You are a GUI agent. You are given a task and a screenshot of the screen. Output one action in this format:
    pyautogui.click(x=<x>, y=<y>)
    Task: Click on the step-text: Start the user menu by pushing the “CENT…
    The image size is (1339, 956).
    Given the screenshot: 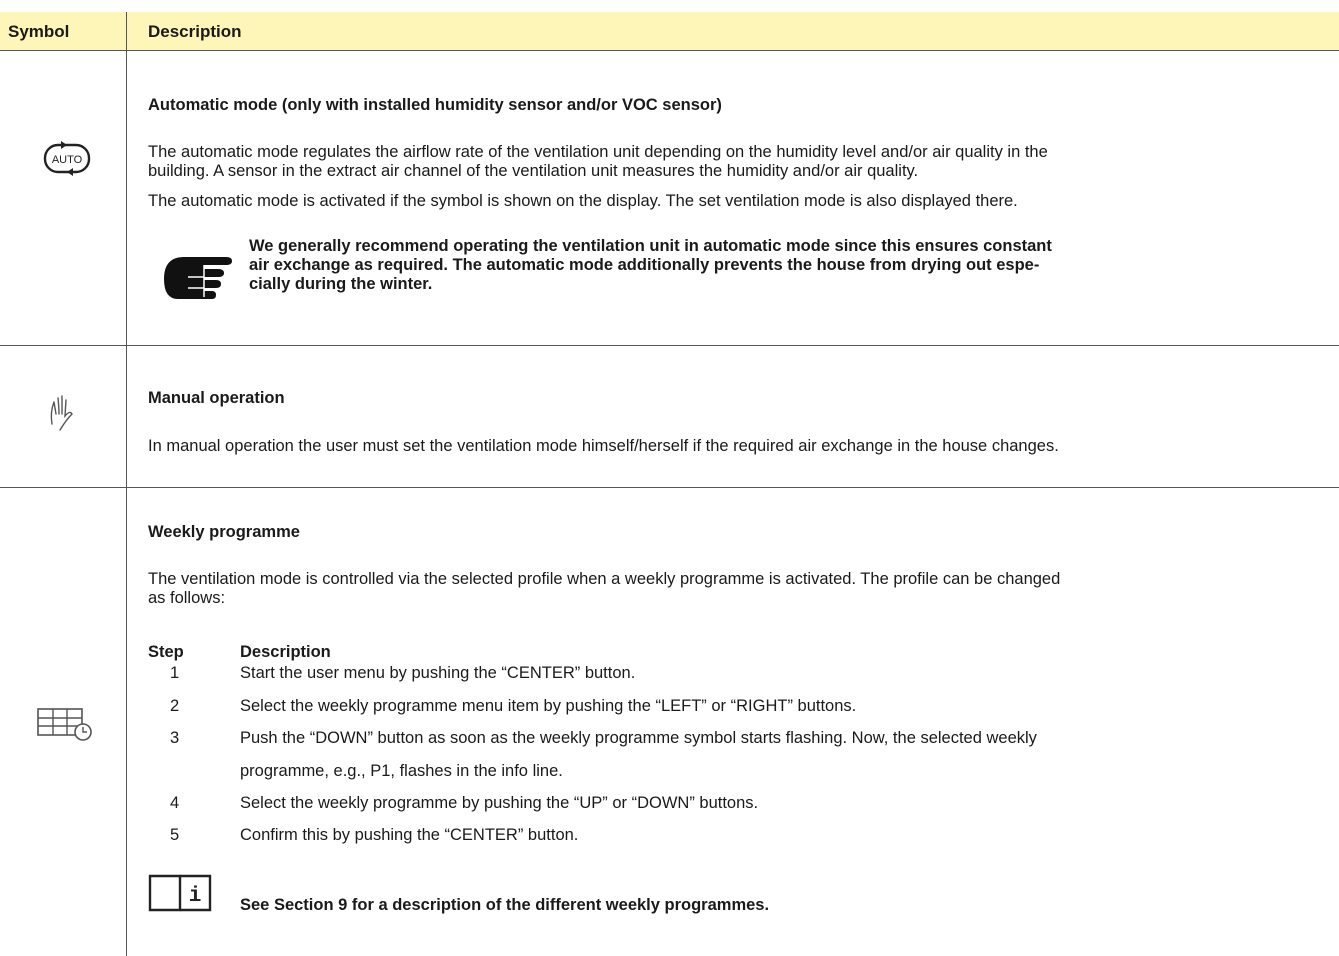 What is the action you would take?
    pyautogui.click(x=438, y=673)
    